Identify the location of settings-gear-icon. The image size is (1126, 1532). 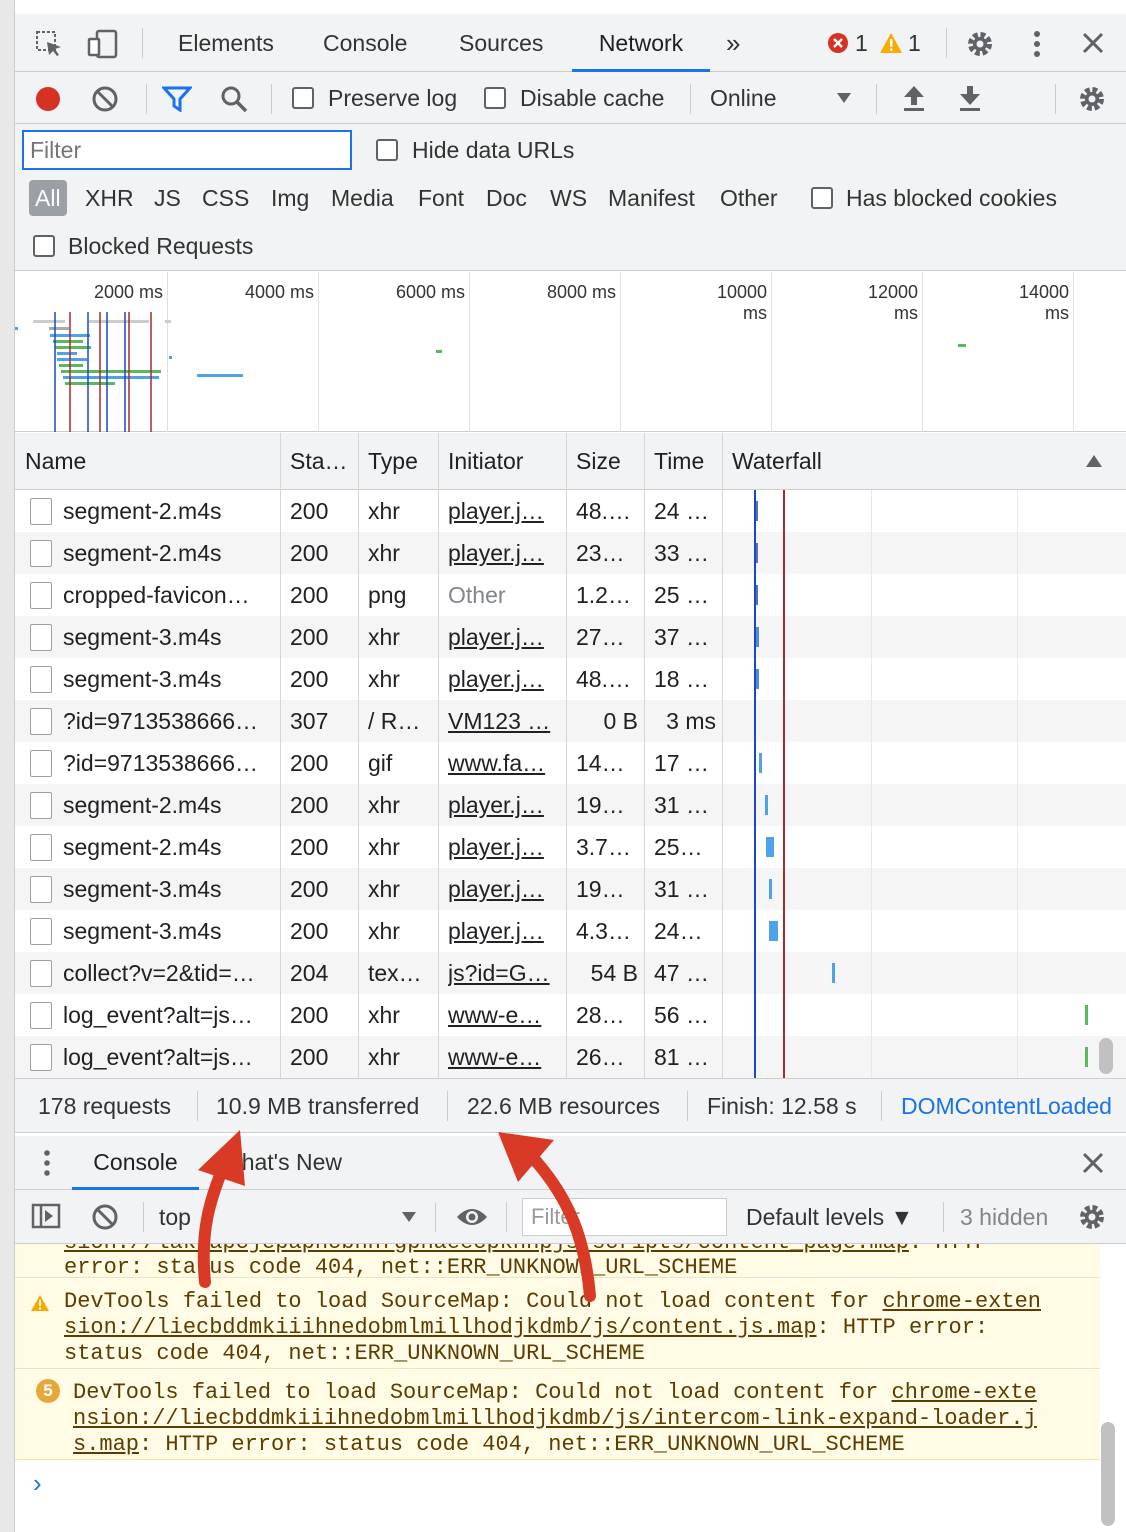
(980, 44).